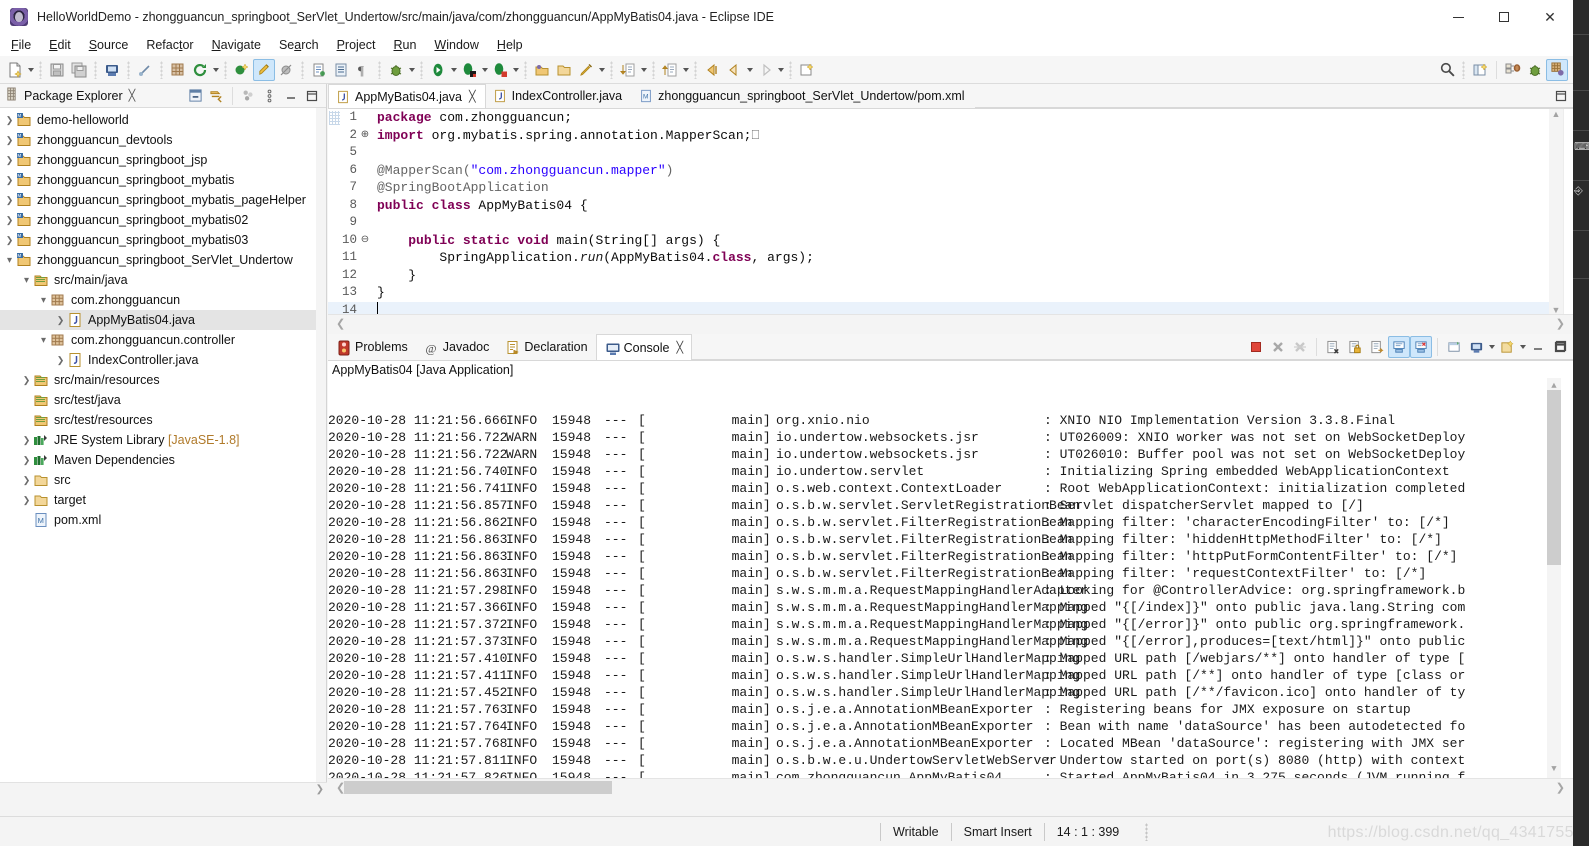 This screenshot has width=1589, height=846. What do you see at coordinates (469, 70) in the screenshot?
I see `run-coverage-icon` at bounding box center [469, 70].